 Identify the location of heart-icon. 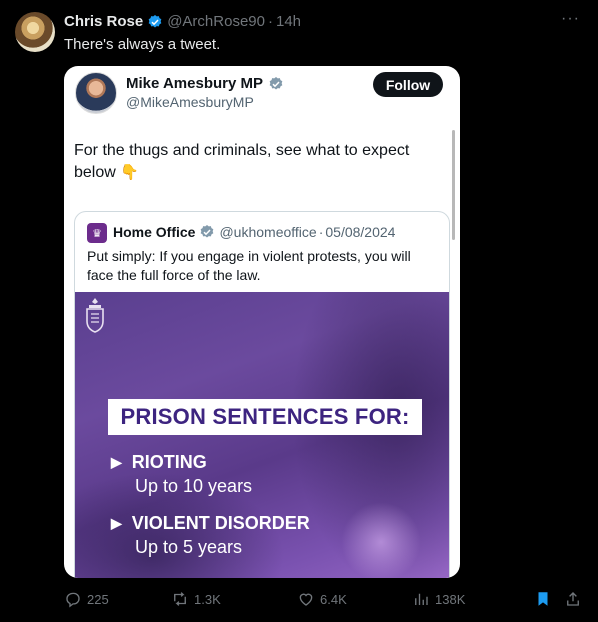
(306, 599).